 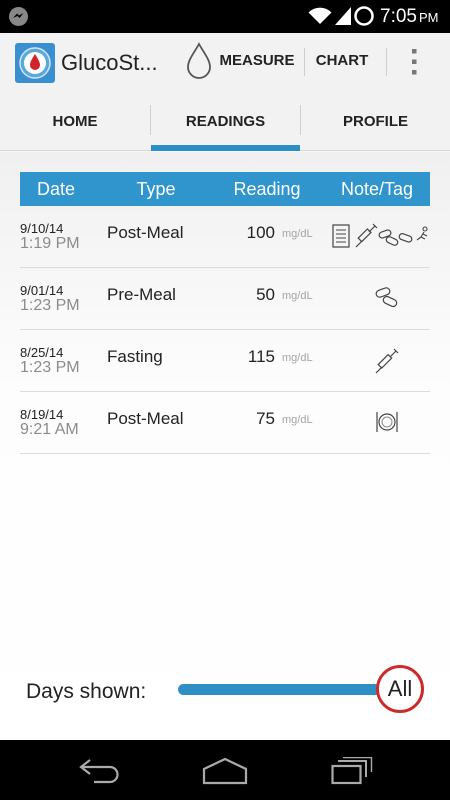 I want to click on navigation-bar, so click(x=225, y=770).